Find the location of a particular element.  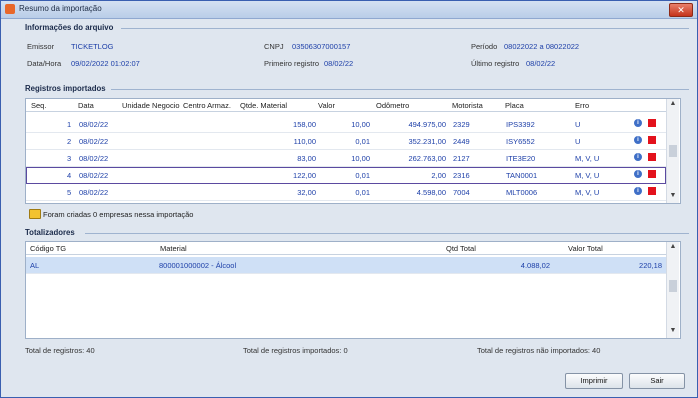

col-erro: Erro is located at coordinates (582, 105).